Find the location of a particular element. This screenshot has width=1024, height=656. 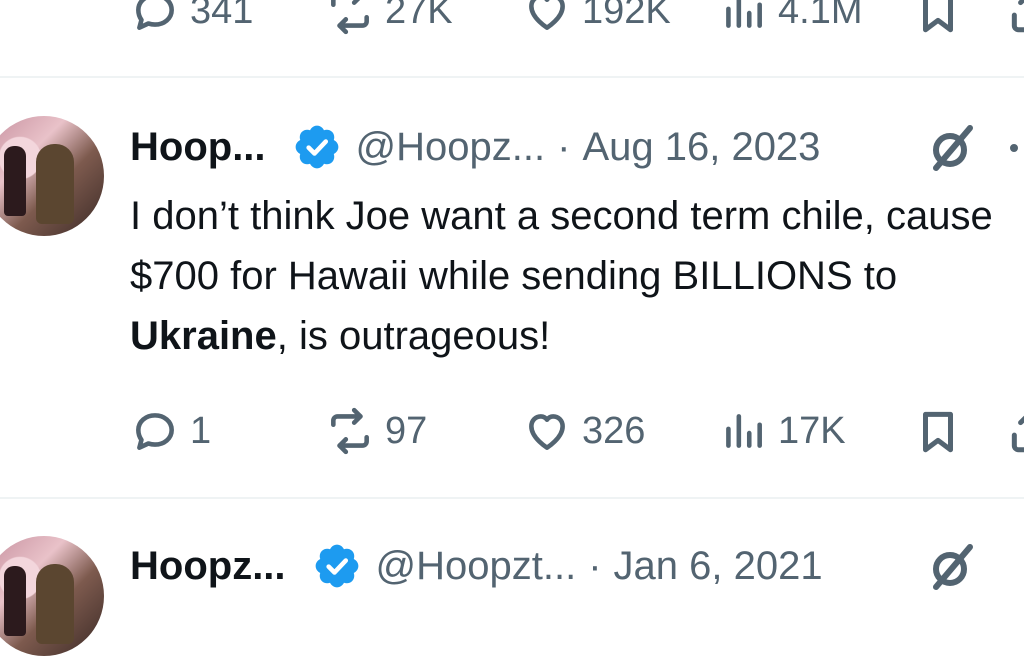

top-repost-count: 27K is located at coordinates (419, 16).